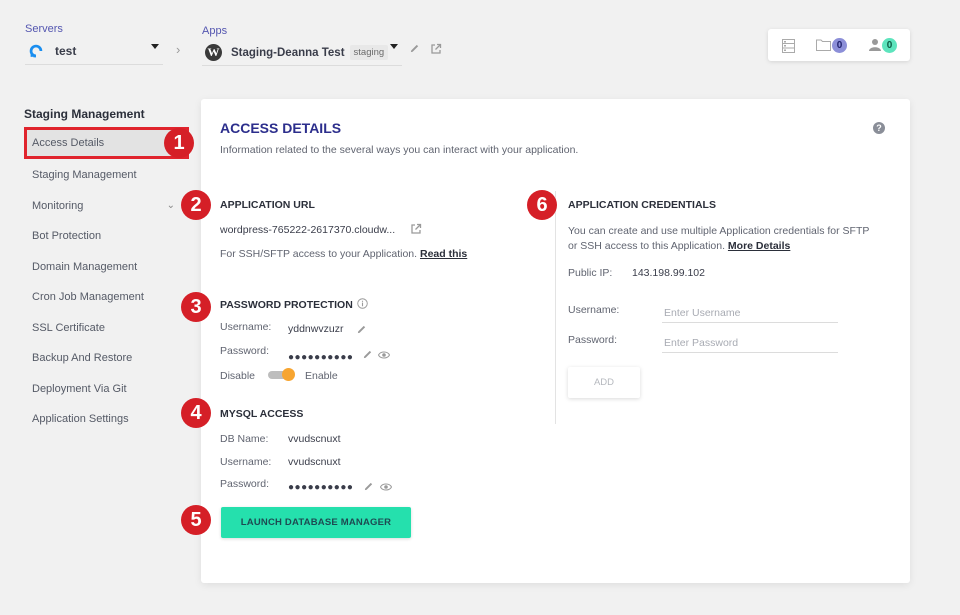  What do you see at coordinates (84, 114) in the screenshot?
I see `sidebar-title: Staging Management` at bounding box center [84, 114].